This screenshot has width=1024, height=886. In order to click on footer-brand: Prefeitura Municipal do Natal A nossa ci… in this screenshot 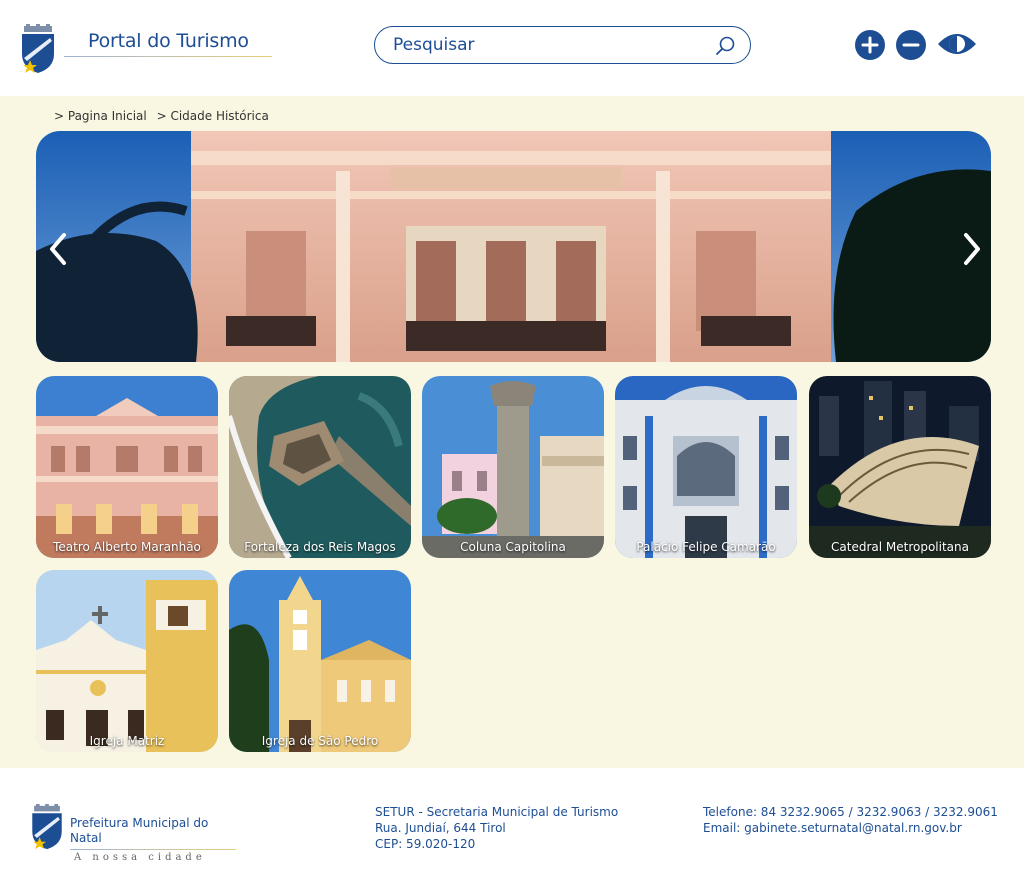, I will do `click(153, 839)`.